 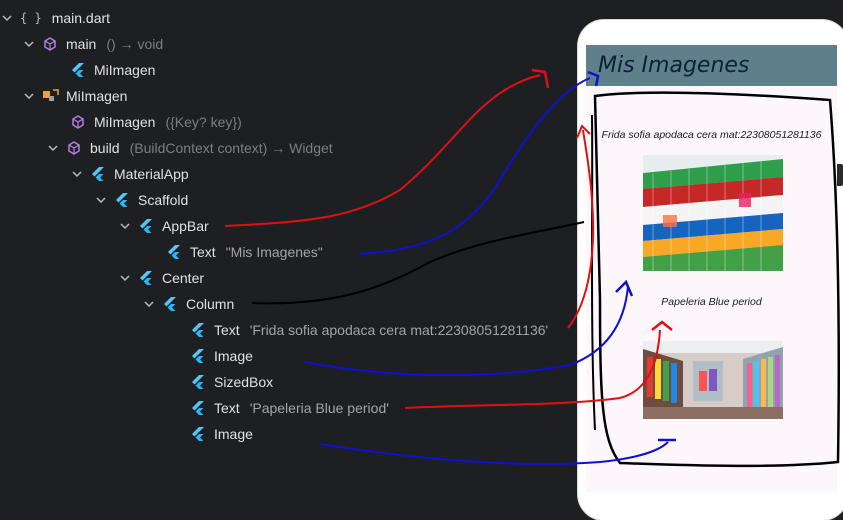 I want to click on tree-label: Center, so click(x=183, y=278).